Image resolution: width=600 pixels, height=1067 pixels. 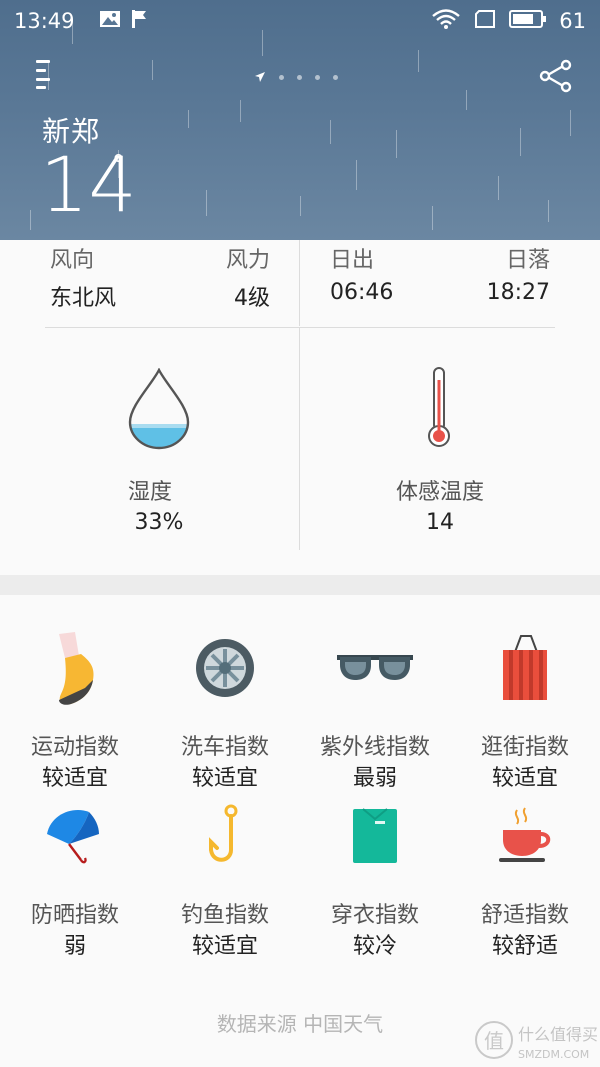 I want to click on feels-like-value: 14, so click(x=440, y=522).